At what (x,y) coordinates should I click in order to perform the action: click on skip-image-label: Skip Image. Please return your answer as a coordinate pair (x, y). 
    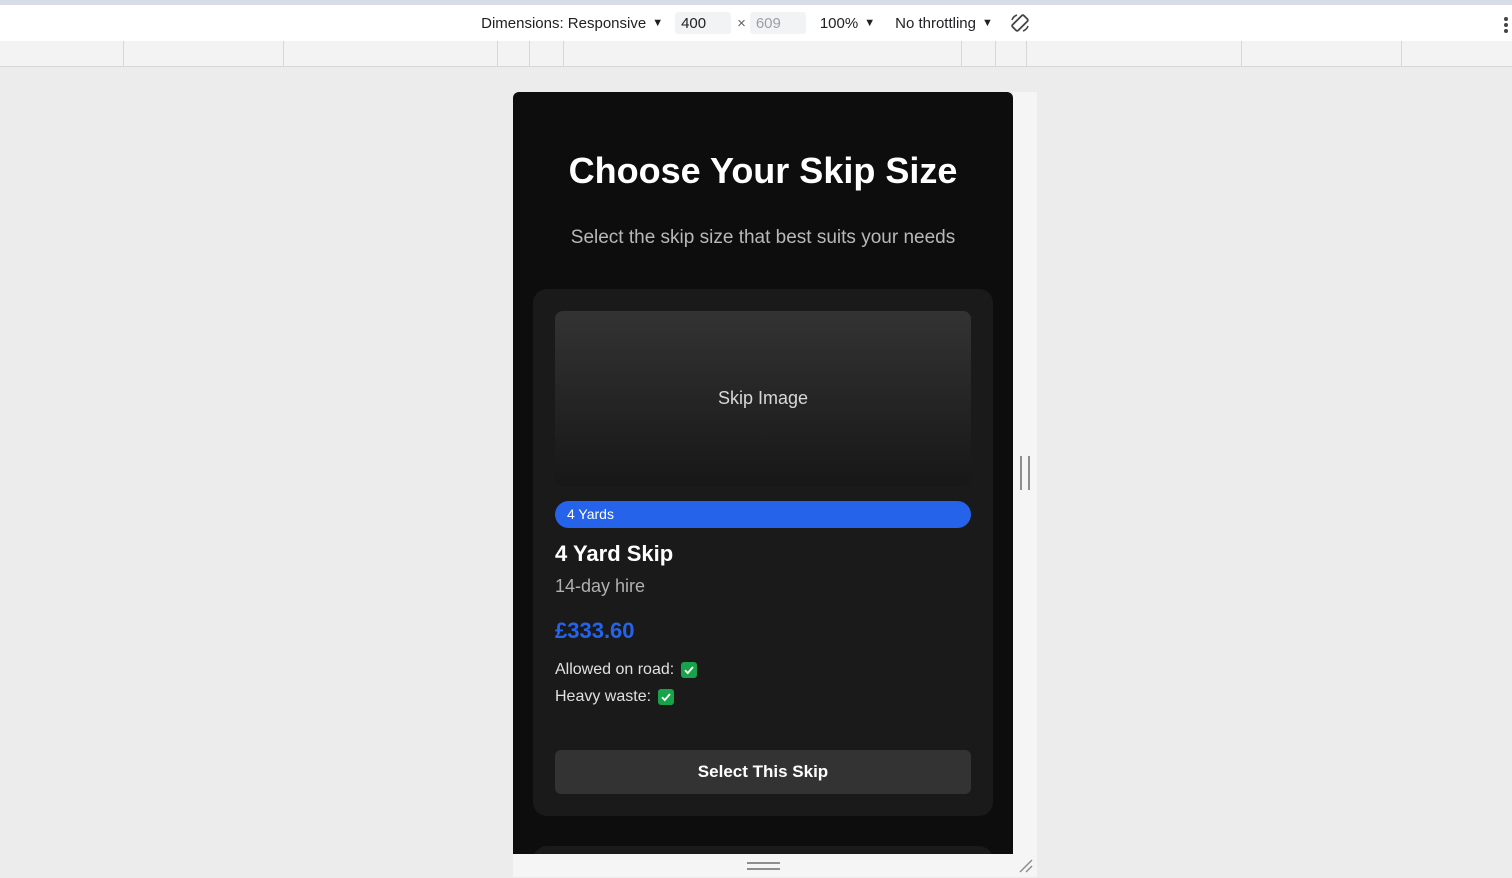
    Looking at the image, I should click on (763, 398).